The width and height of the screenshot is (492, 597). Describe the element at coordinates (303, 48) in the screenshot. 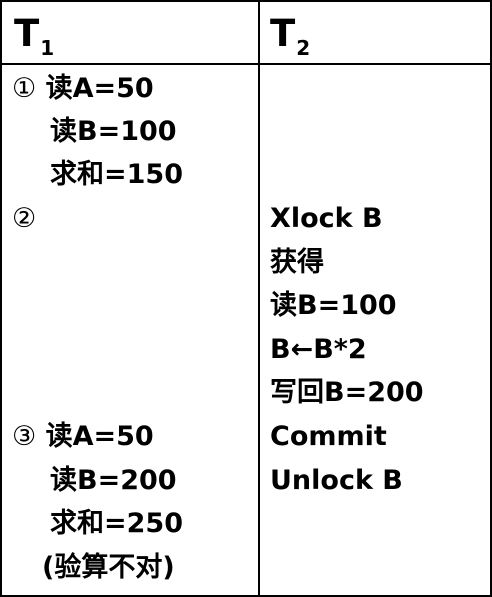

I see `header-t2-sub: 2` at that location.